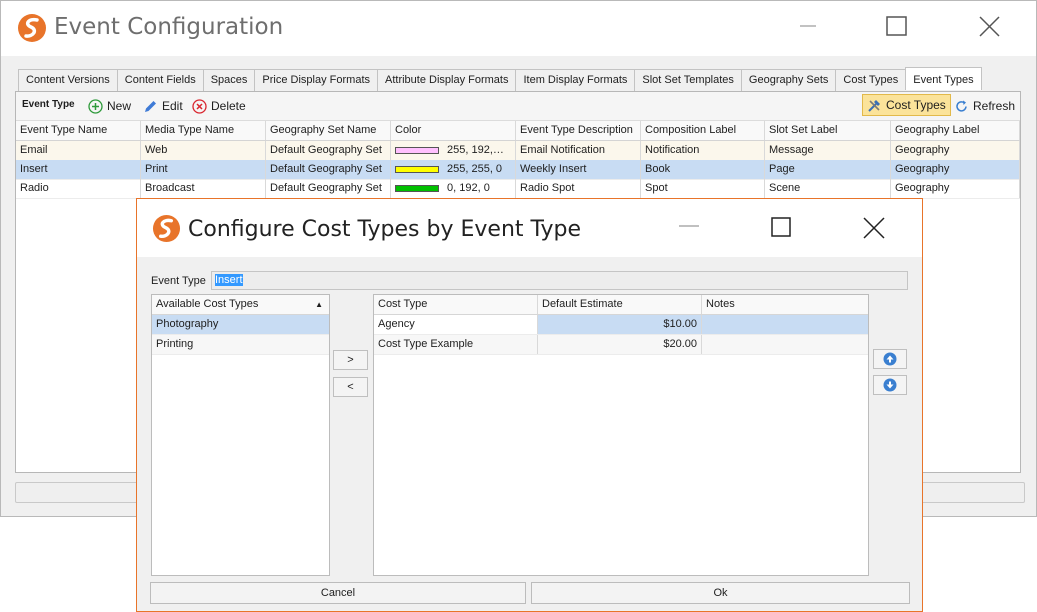  What do you see at coordinates (328, 130) in the screenshot?
I see `column-header: Geography Set Name` at bounding box center [328, 130].